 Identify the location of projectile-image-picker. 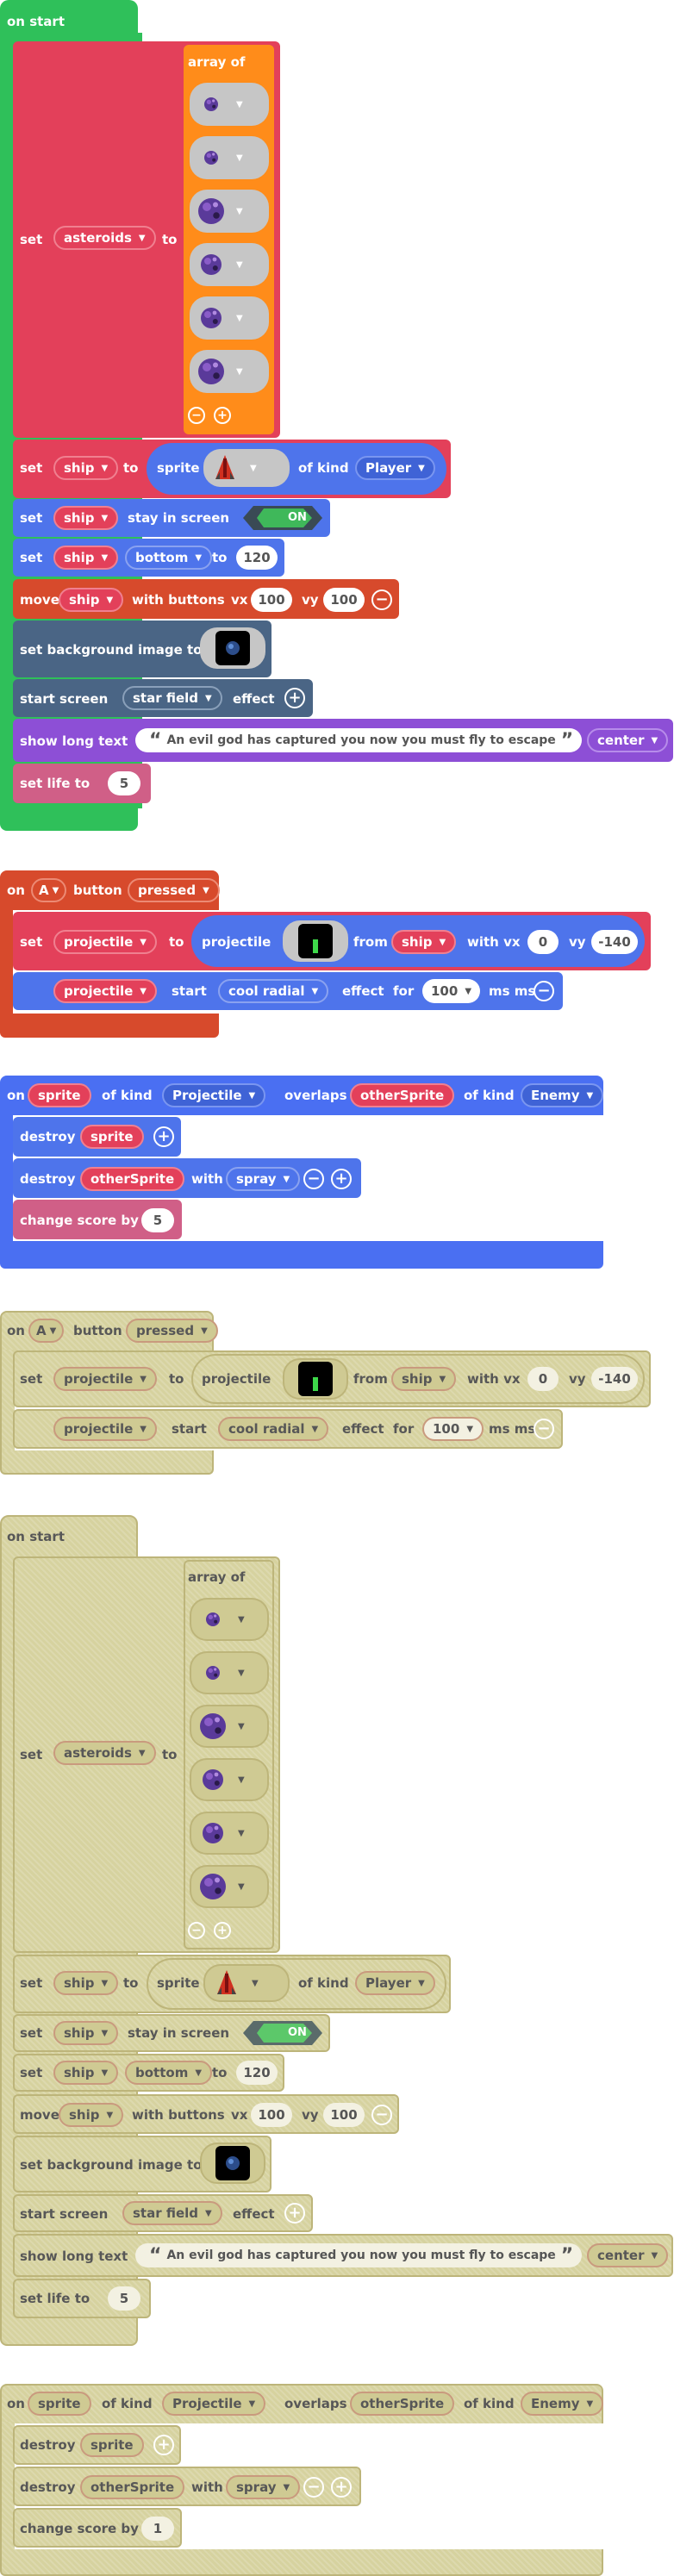
(315, 941).